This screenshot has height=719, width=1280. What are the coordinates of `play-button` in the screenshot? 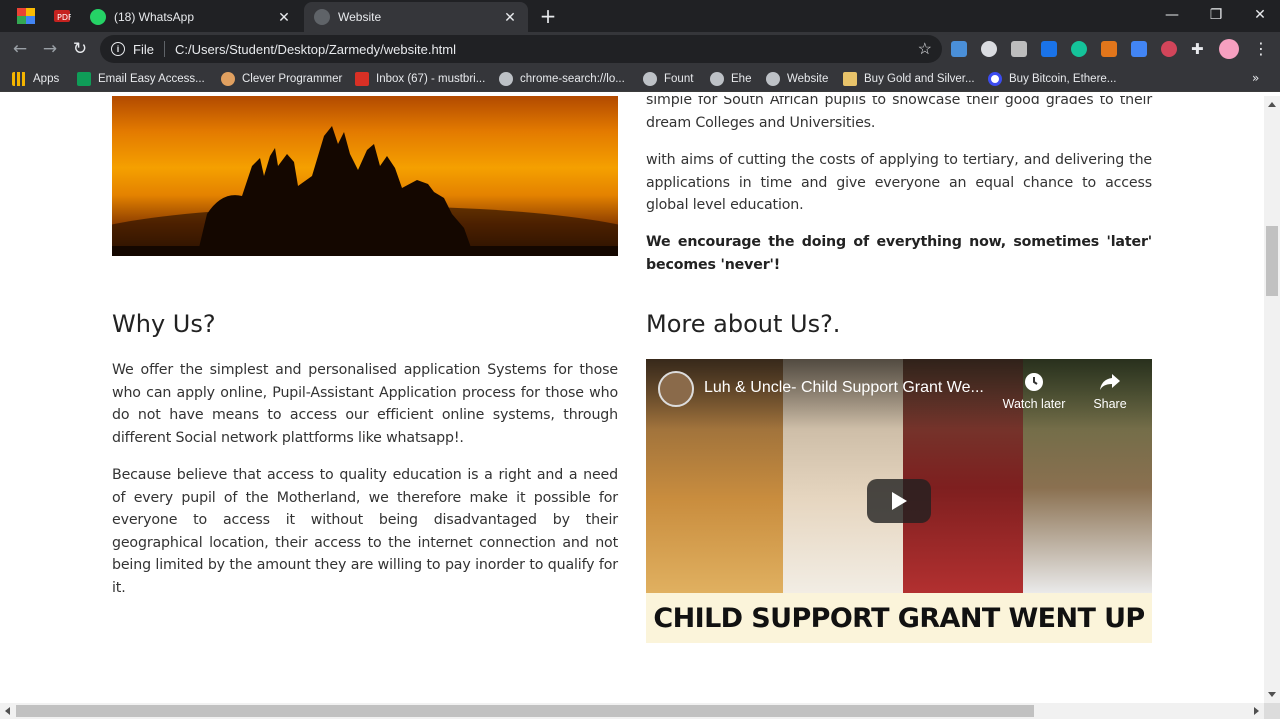 It's located at (899, 501).